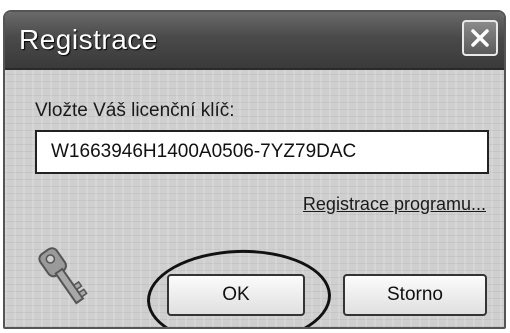  Describe the element at coordinates (262, 152) in the screenshot. I see `license-key-input` at that location.